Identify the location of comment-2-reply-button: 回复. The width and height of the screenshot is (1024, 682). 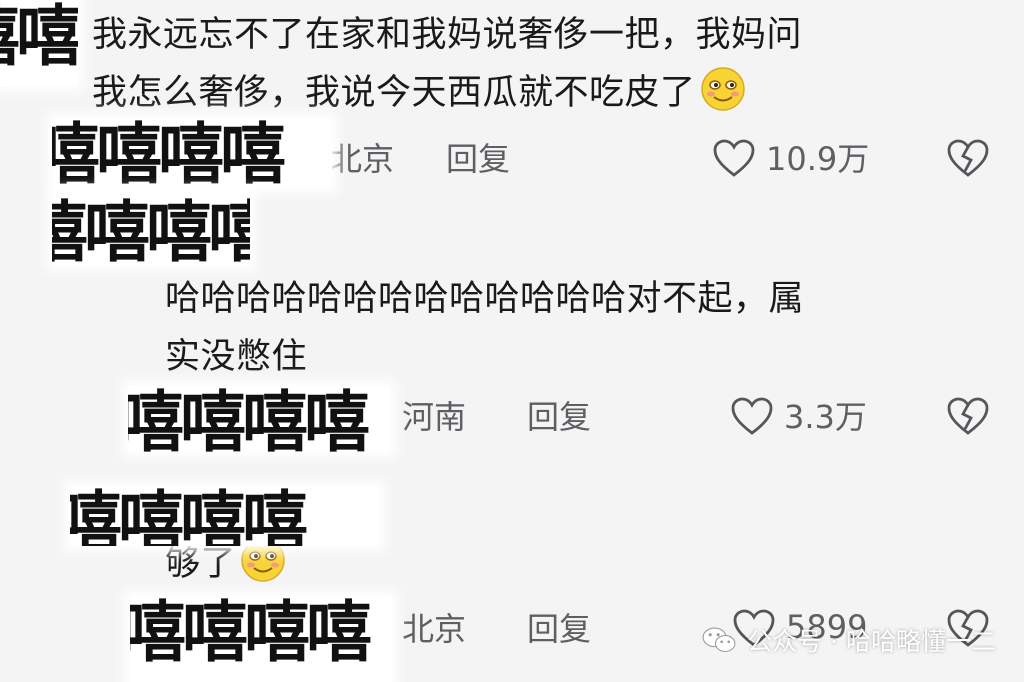
(559, 415).